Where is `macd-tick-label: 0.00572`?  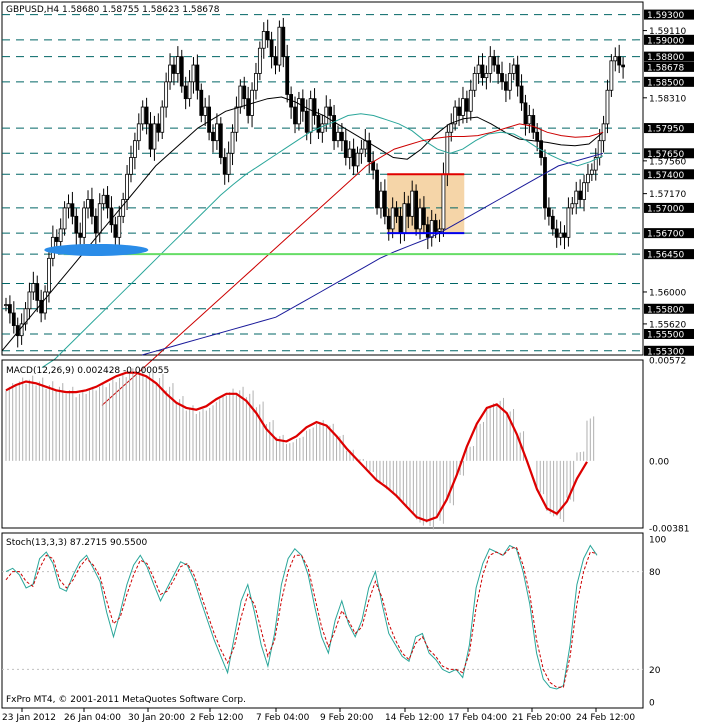 macd-tick-label: 0.00572 is located at coordinates (667, 362).